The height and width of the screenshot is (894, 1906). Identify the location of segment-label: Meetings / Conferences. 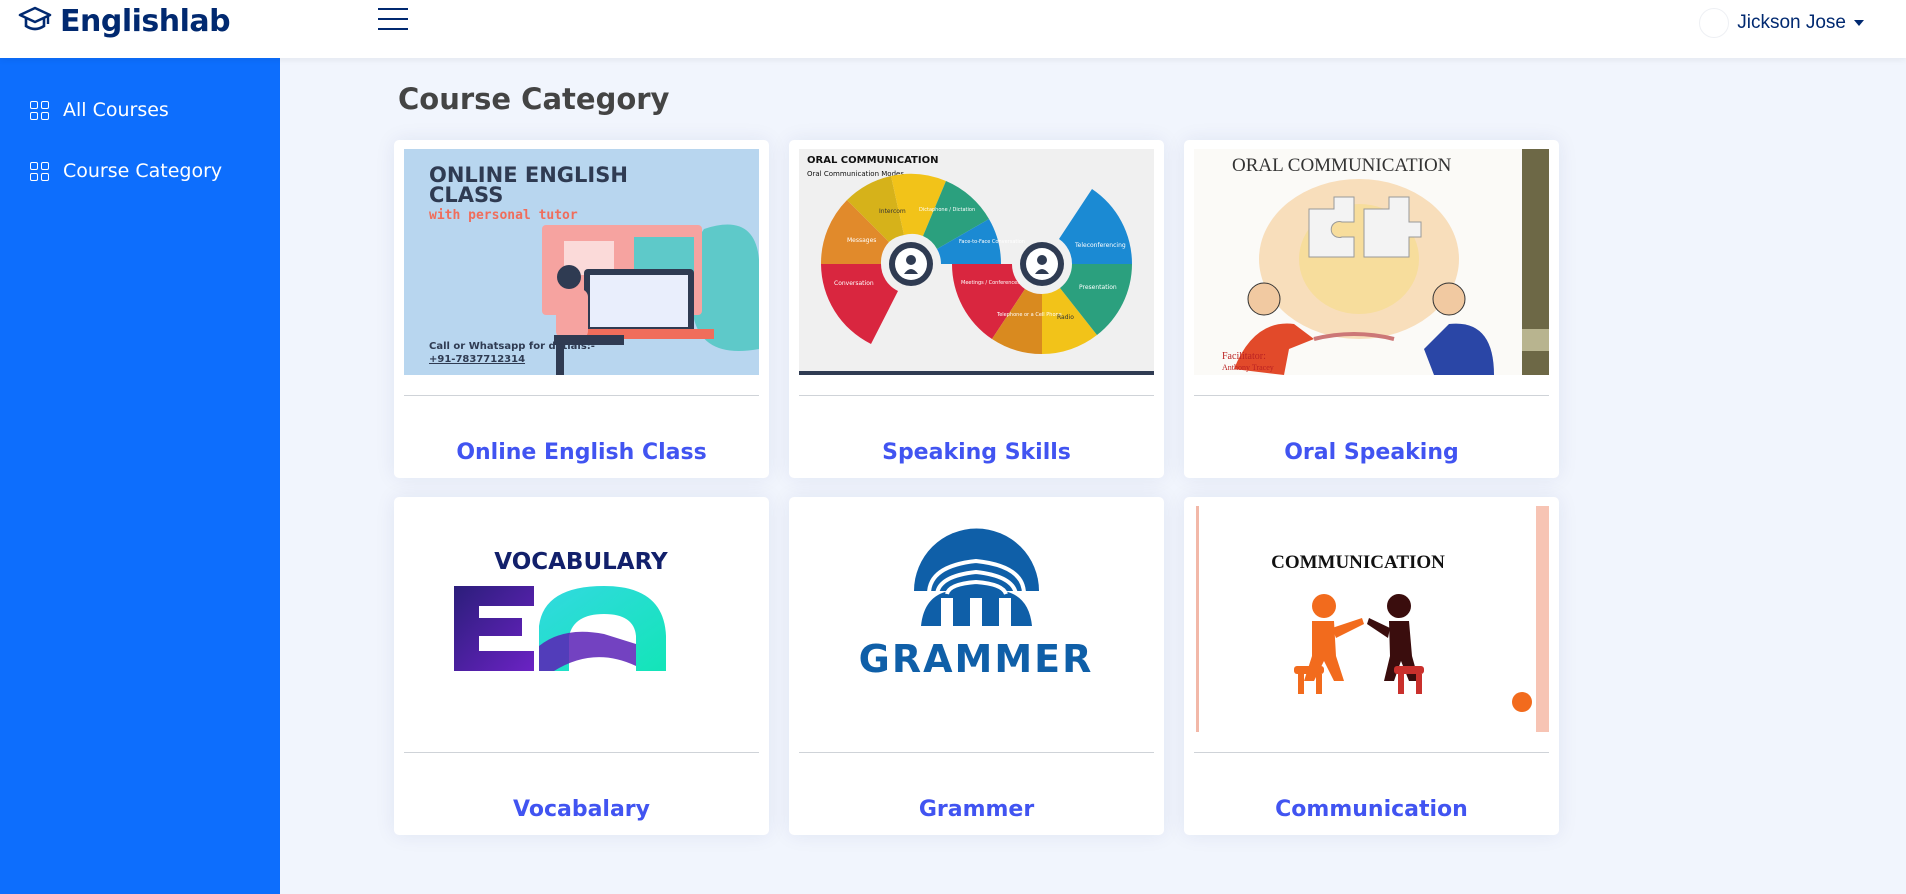
(990, 283).